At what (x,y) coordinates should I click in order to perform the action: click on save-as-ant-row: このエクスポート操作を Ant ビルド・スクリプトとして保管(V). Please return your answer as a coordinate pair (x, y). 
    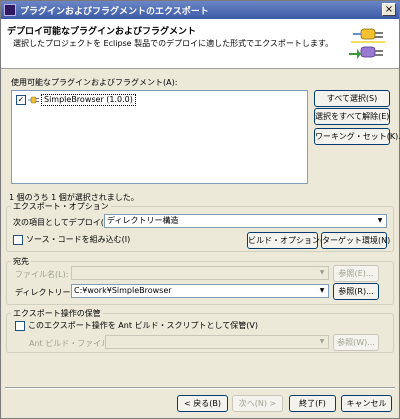
    Looking at the image, I should click on (136, 325).